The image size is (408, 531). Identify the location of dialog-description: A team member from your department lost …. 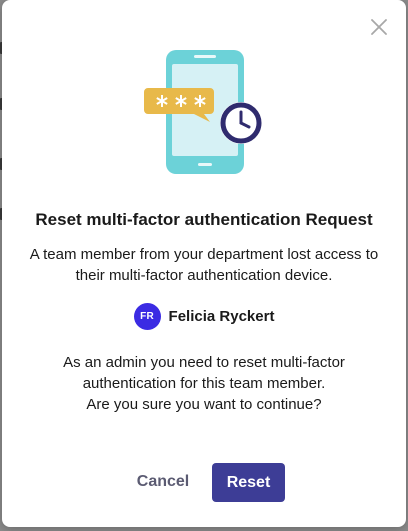
(204, 265).